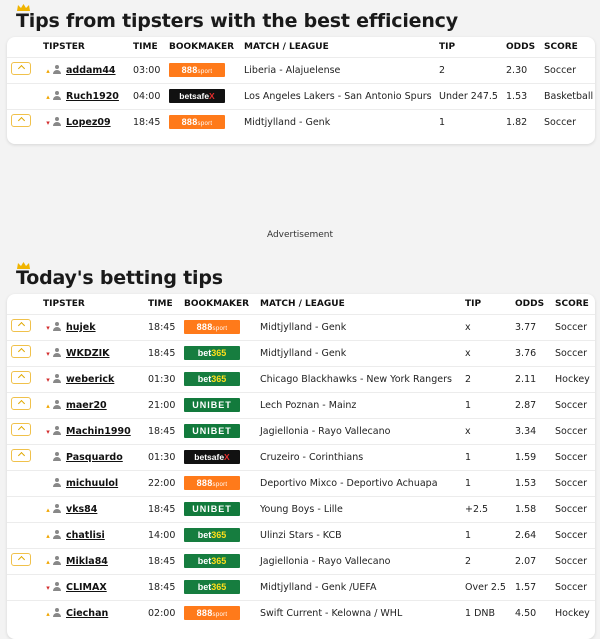 This screenshot has width=600, height=639. Describe the element at coordinates (91, 70) in the screenshot. I see `tipster-link: addam44` at that location.